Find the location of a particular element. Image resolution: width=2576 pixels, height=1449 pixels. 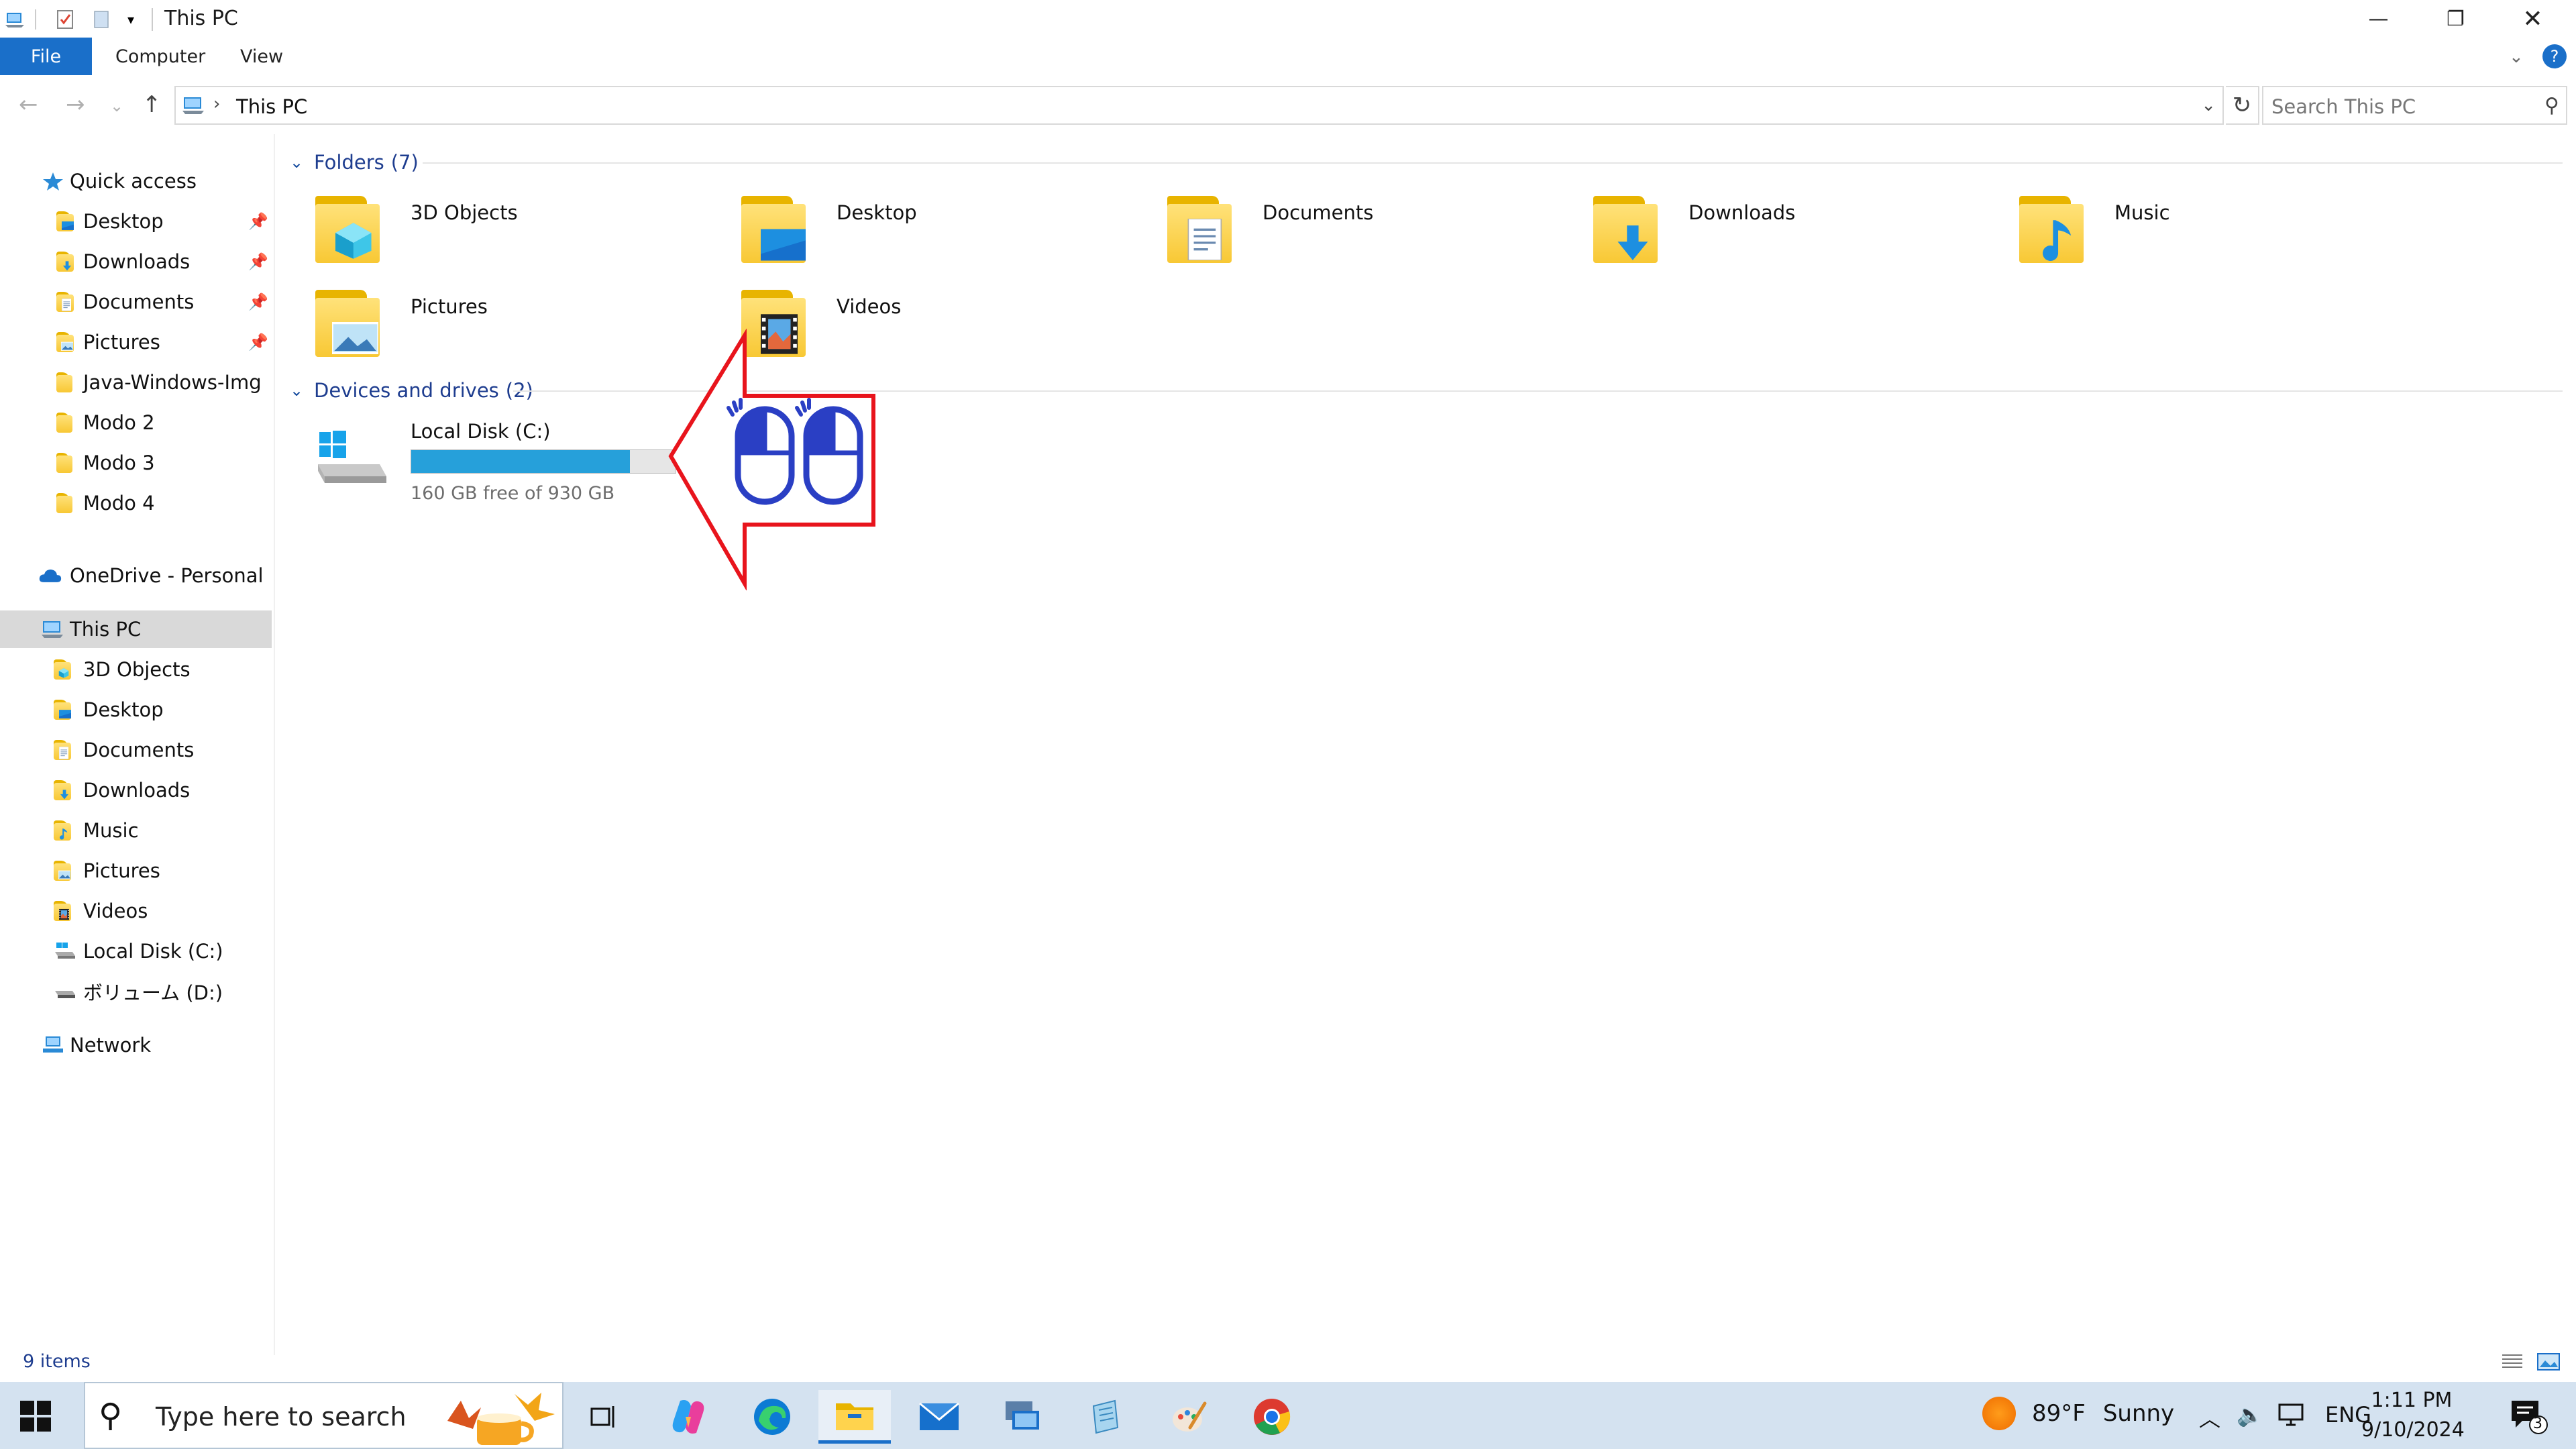

up-button: ↑ is located at coordinates (152, 104).